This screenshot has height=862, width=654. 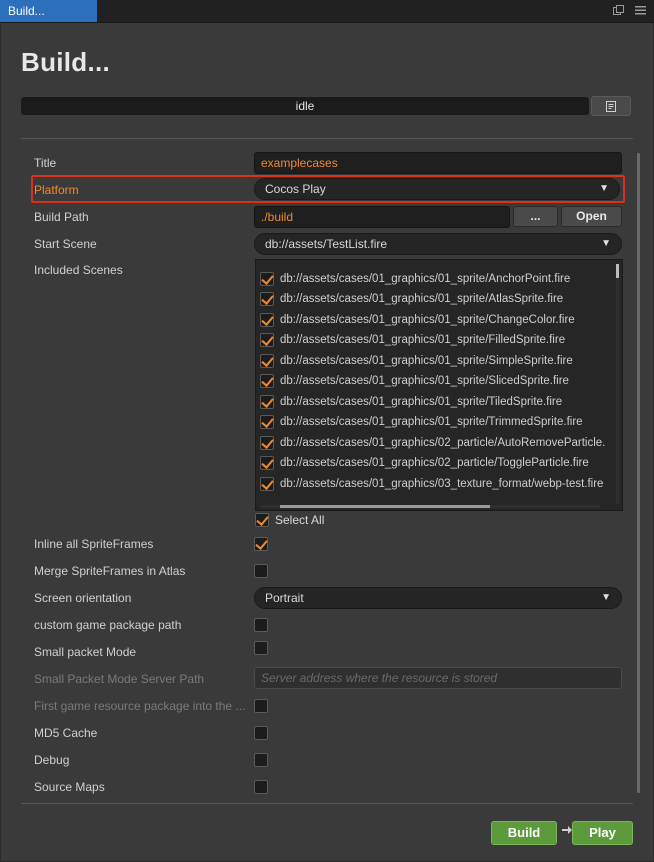 I want to click on menu-icon, so click(x=640, y=10).